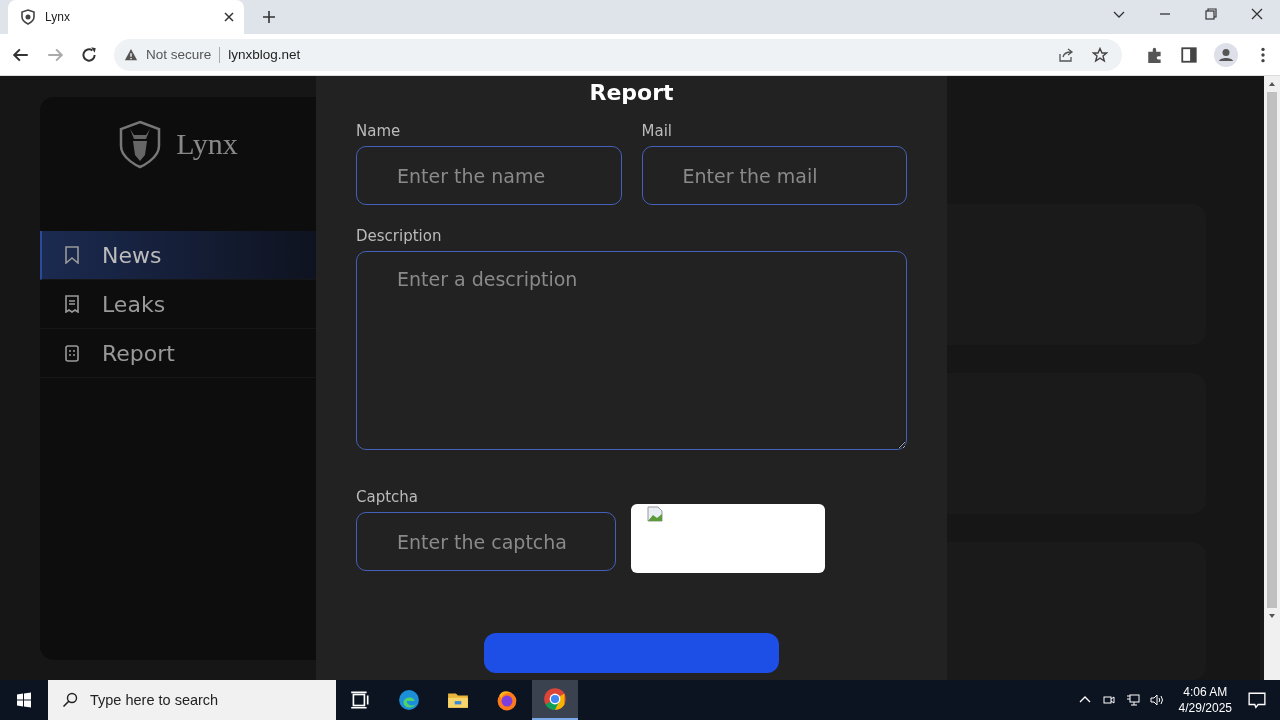 Image resolution: width=1280 pixels, height=720 pixels. Describe the element at coordinates (655, 514) in the screenshot. I see `broken-image-icon` at that location.